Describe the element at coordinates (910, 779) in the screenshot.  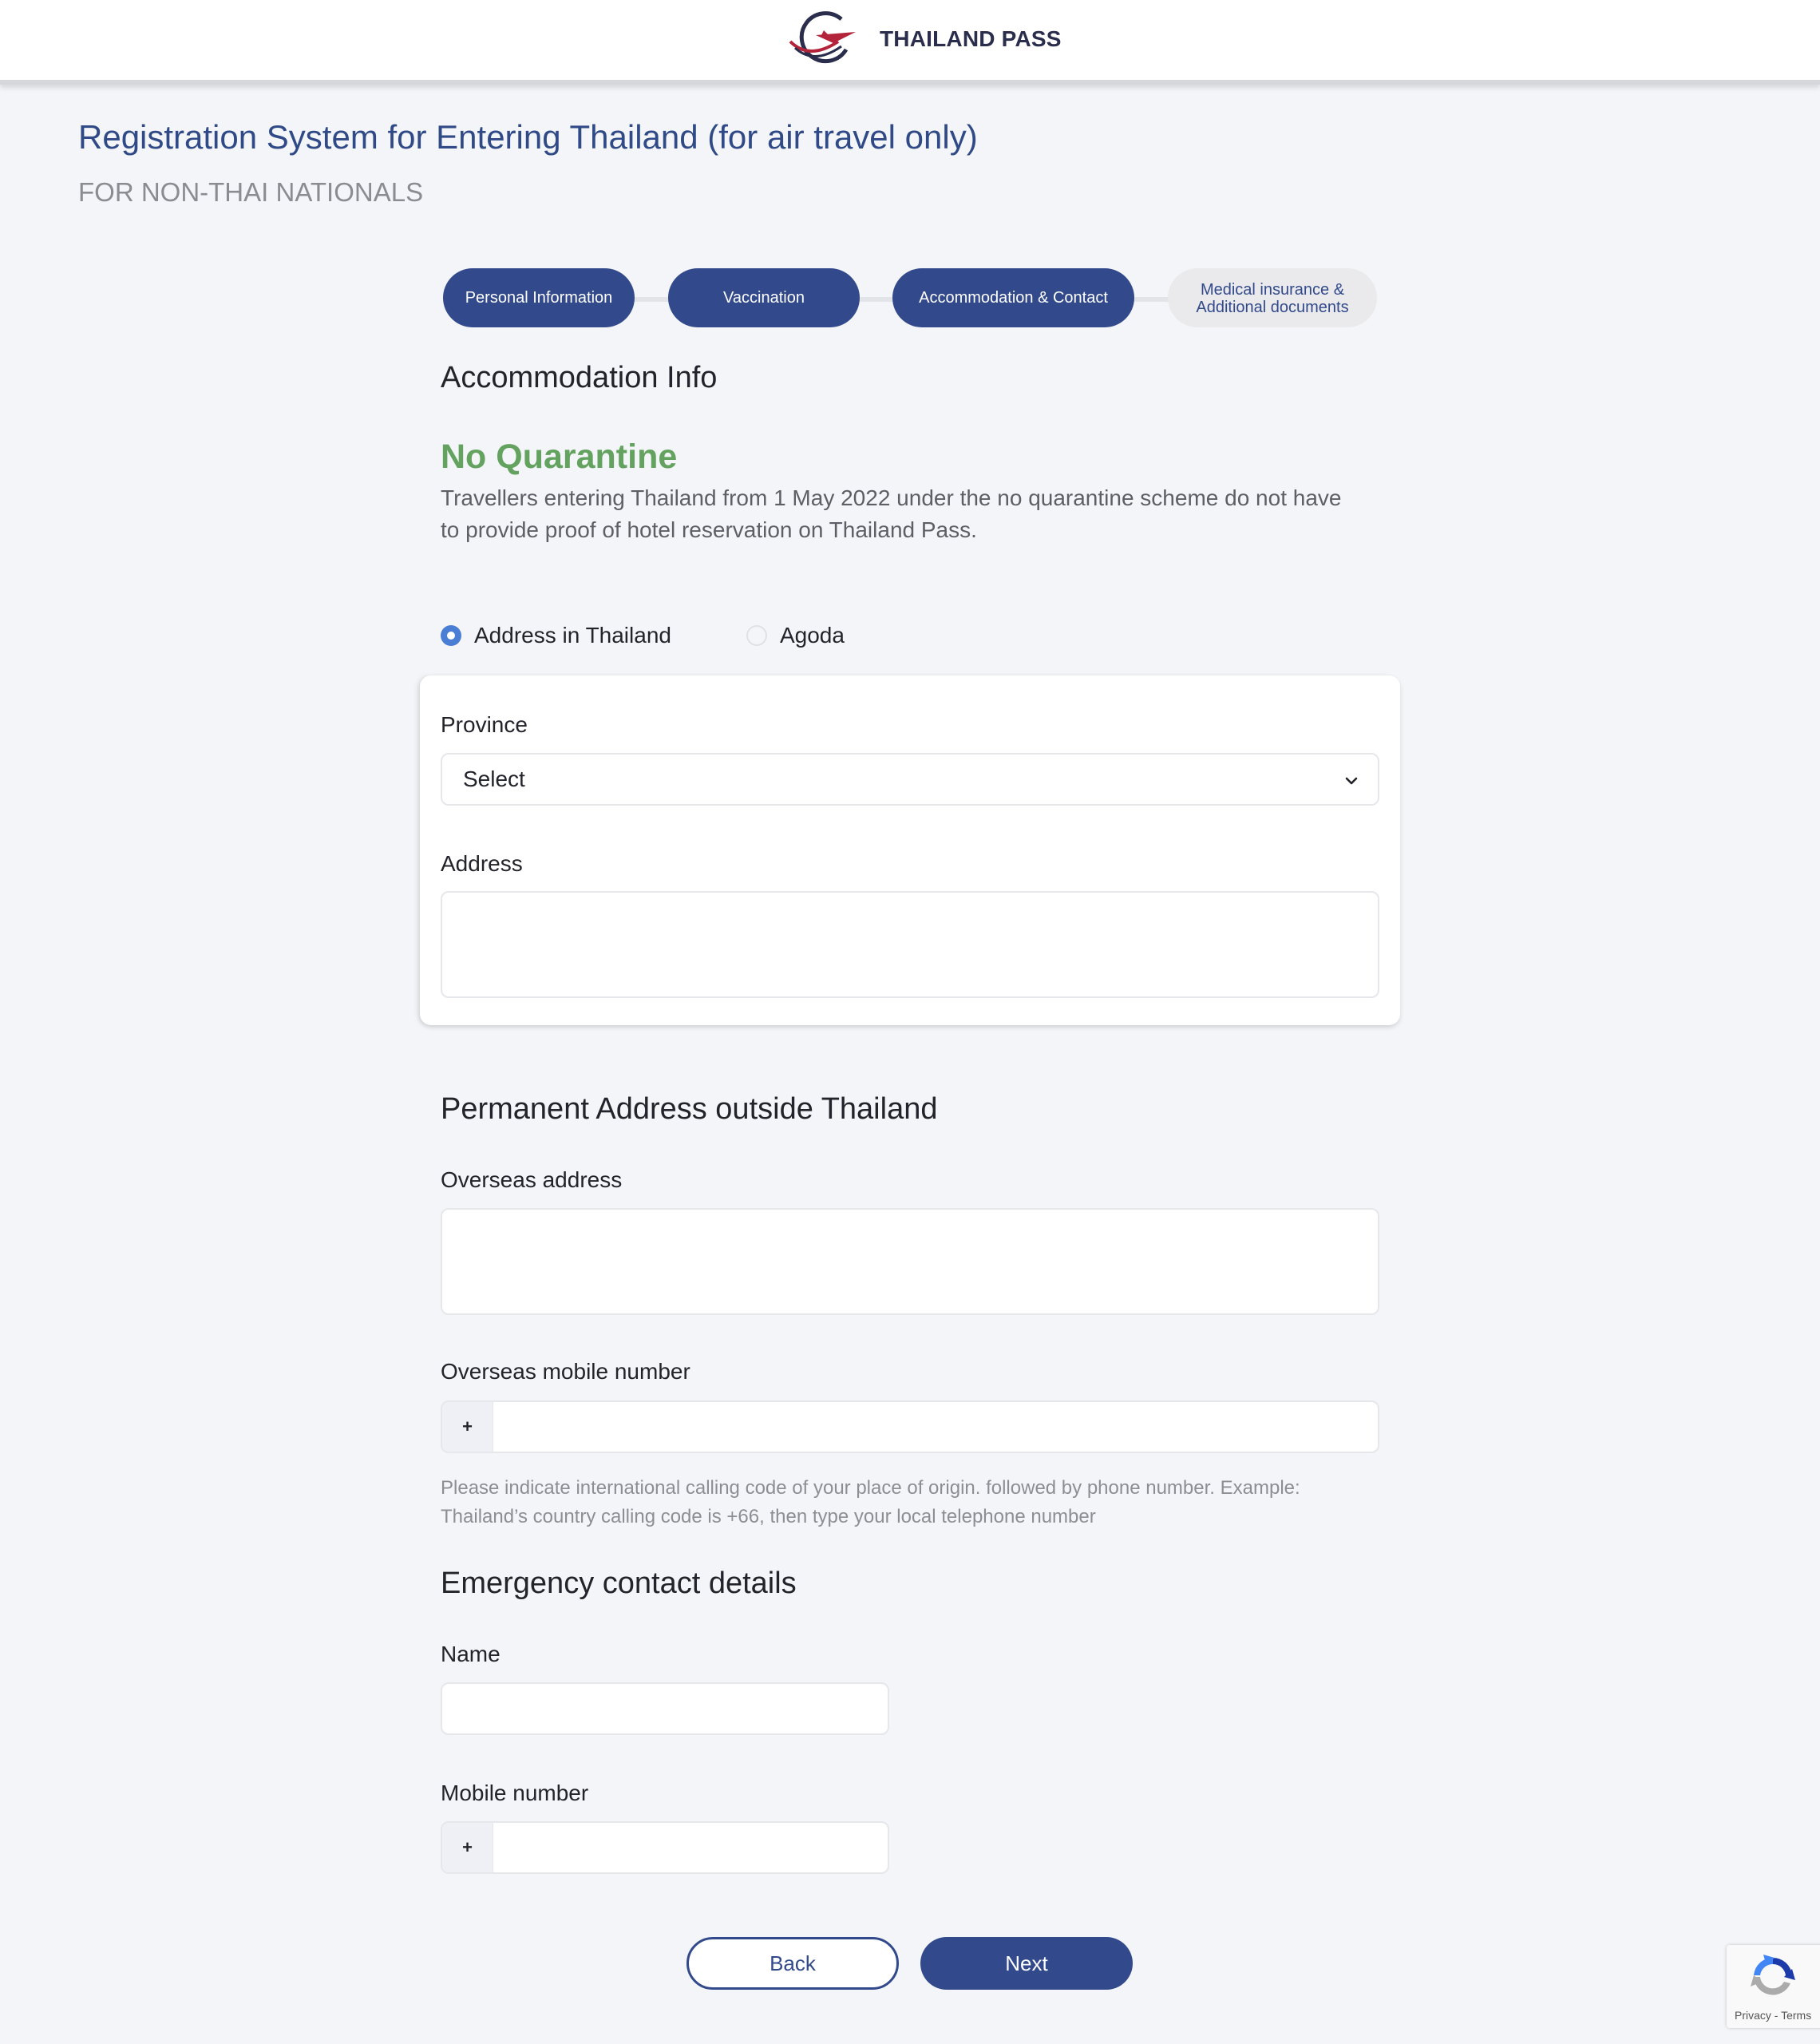
I see `province-select: Select` at that location.